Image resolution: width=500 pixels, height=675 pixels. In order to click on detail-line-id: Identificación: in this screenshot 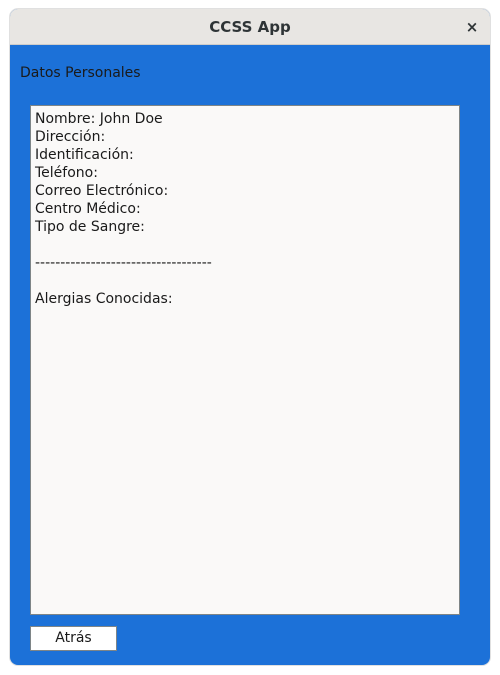, I will do `click(84, 155)`.